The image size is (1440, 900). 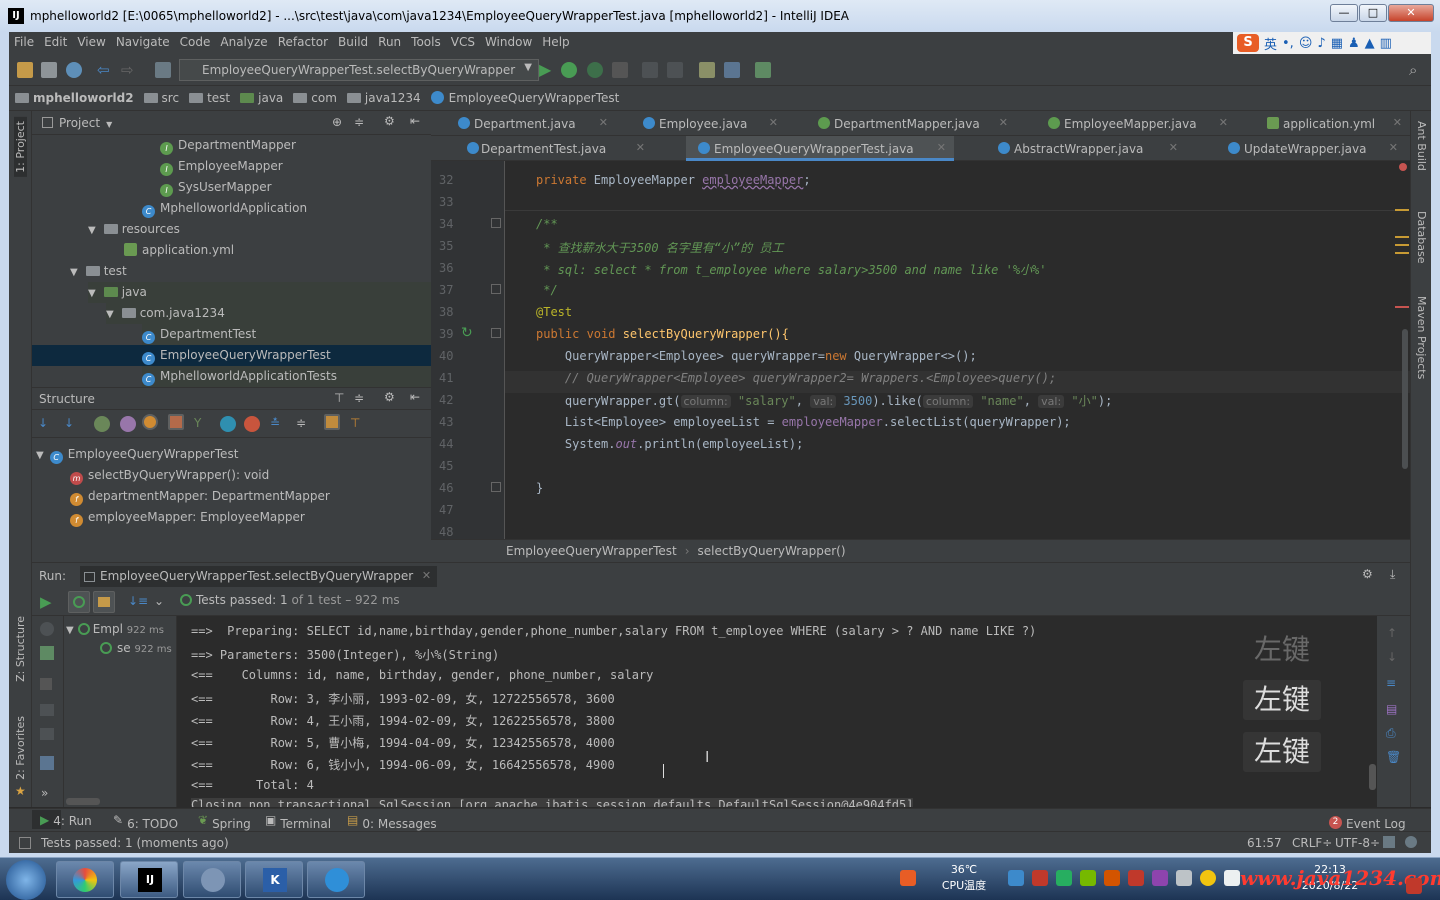 I want to click on search-icon: ⌕, so click(x=1417, y=70).